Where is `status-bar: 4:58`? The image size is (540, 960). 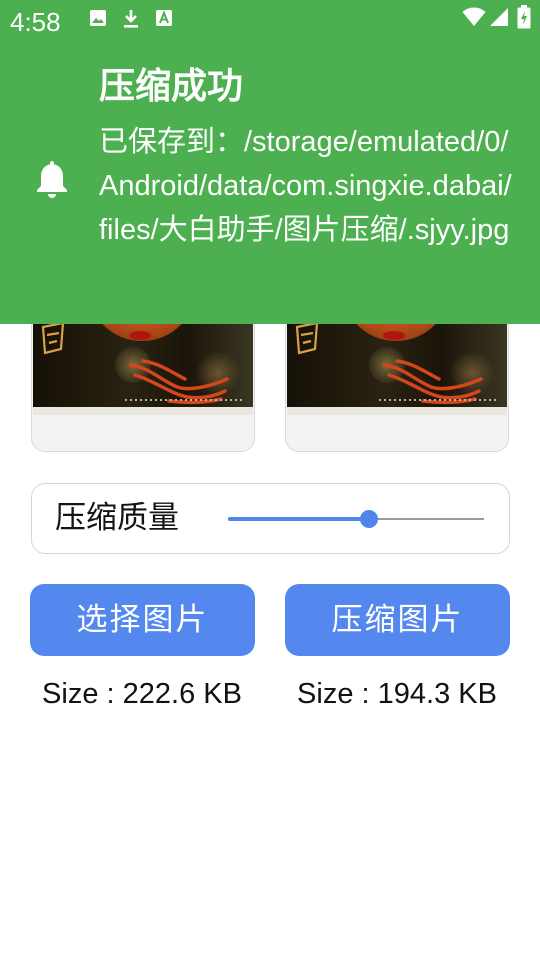
status-bar: 4:58 is located at coordinates (270, 21).